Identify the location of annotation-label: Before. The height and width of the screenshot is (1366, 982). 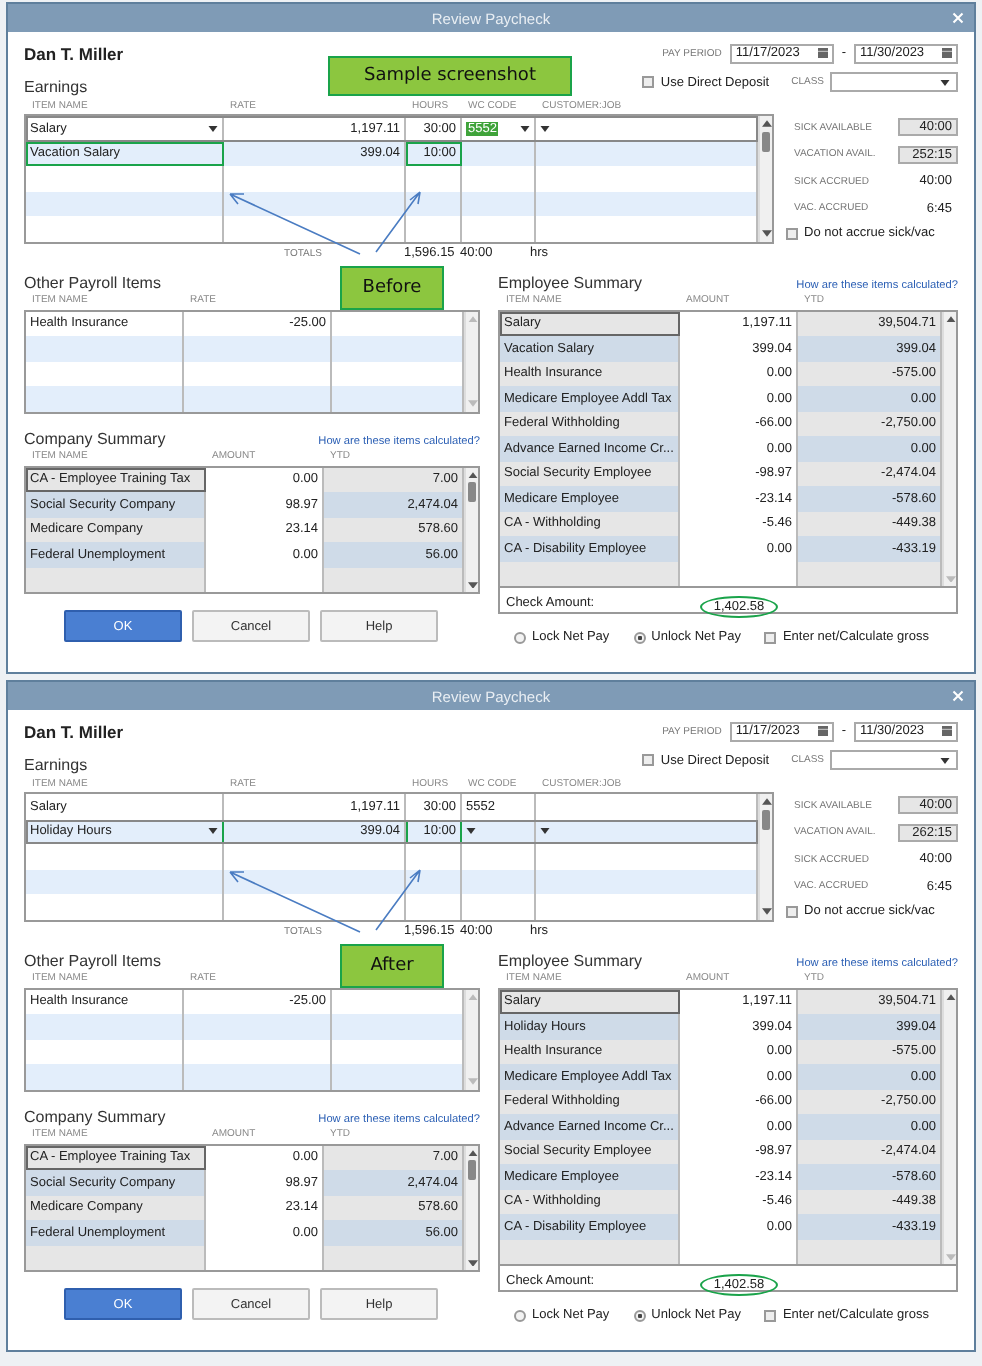
(392, 288).